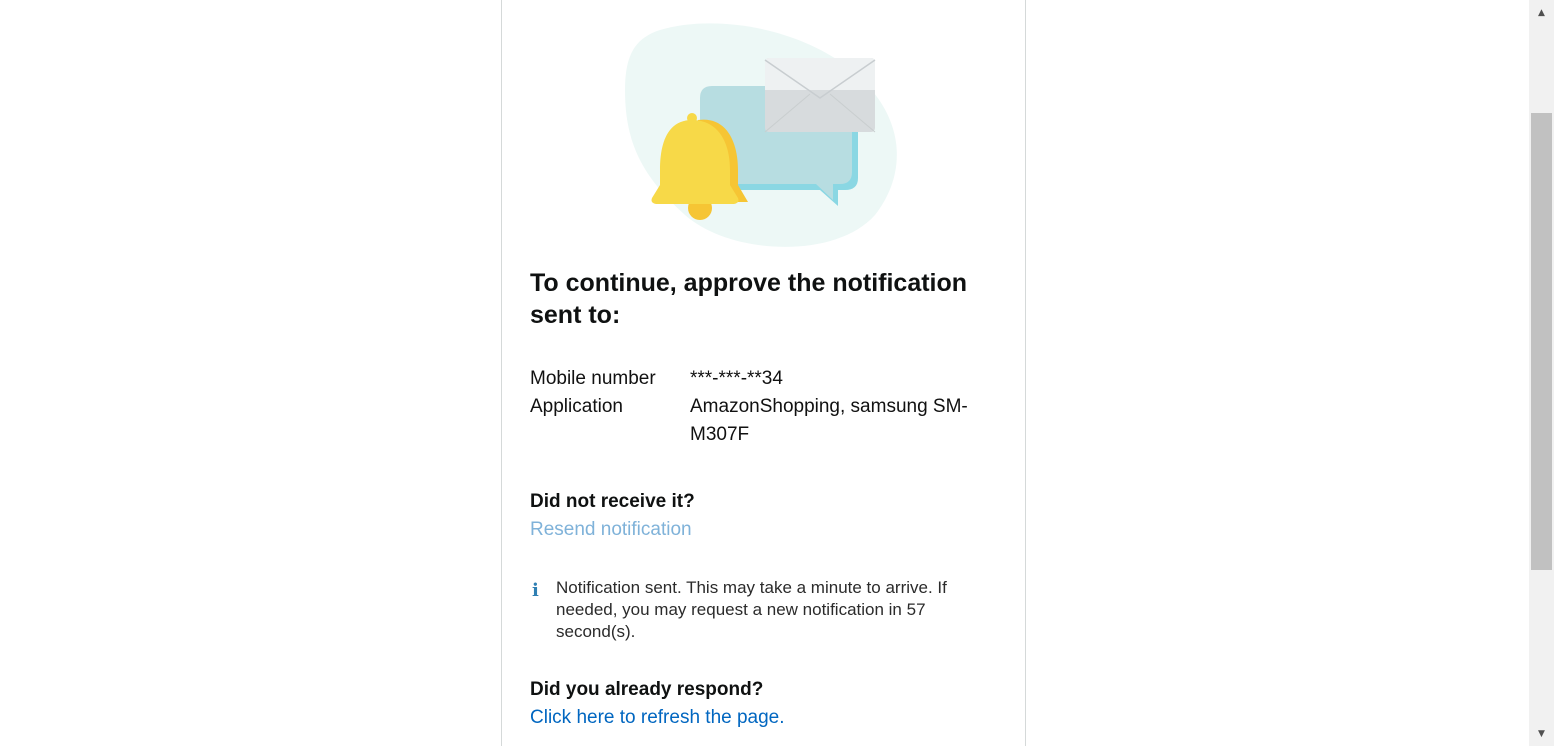 The height and width of the screenshot is (746, 1554). I want to click on detail-row-mobile-number: Mobile number ***-***-**34, so click(760, 379).